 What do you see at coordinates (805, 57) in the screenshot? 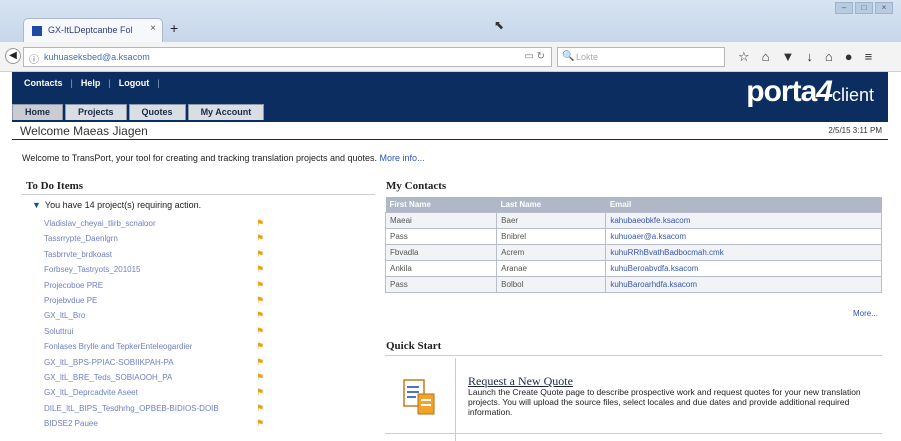
I see `browser-toolbar: ☆ ⌂ ▼ ↓ ⌂ ● ≡` at bounding box center [805, 57].